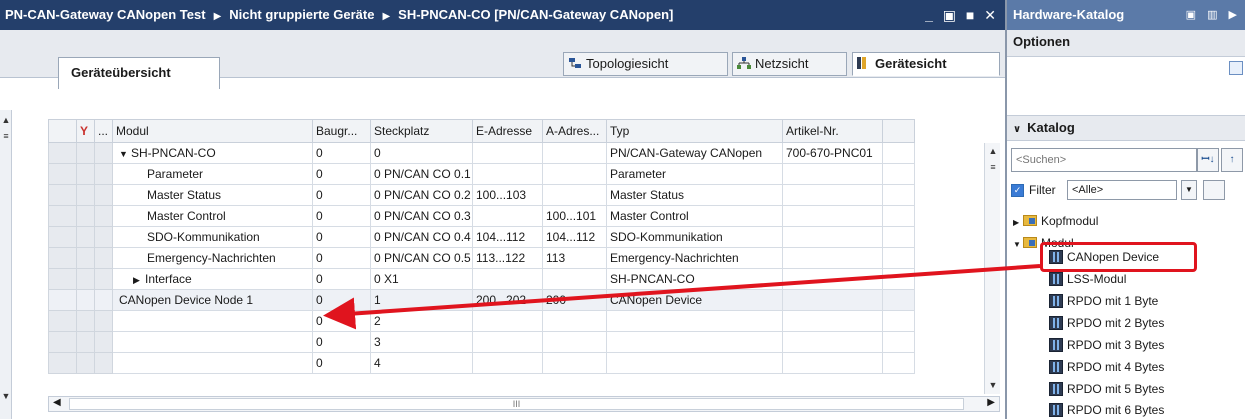  Describe the element at coordinates (1104, 160) in the screenshot. I see `catalog-search-input` at that location.